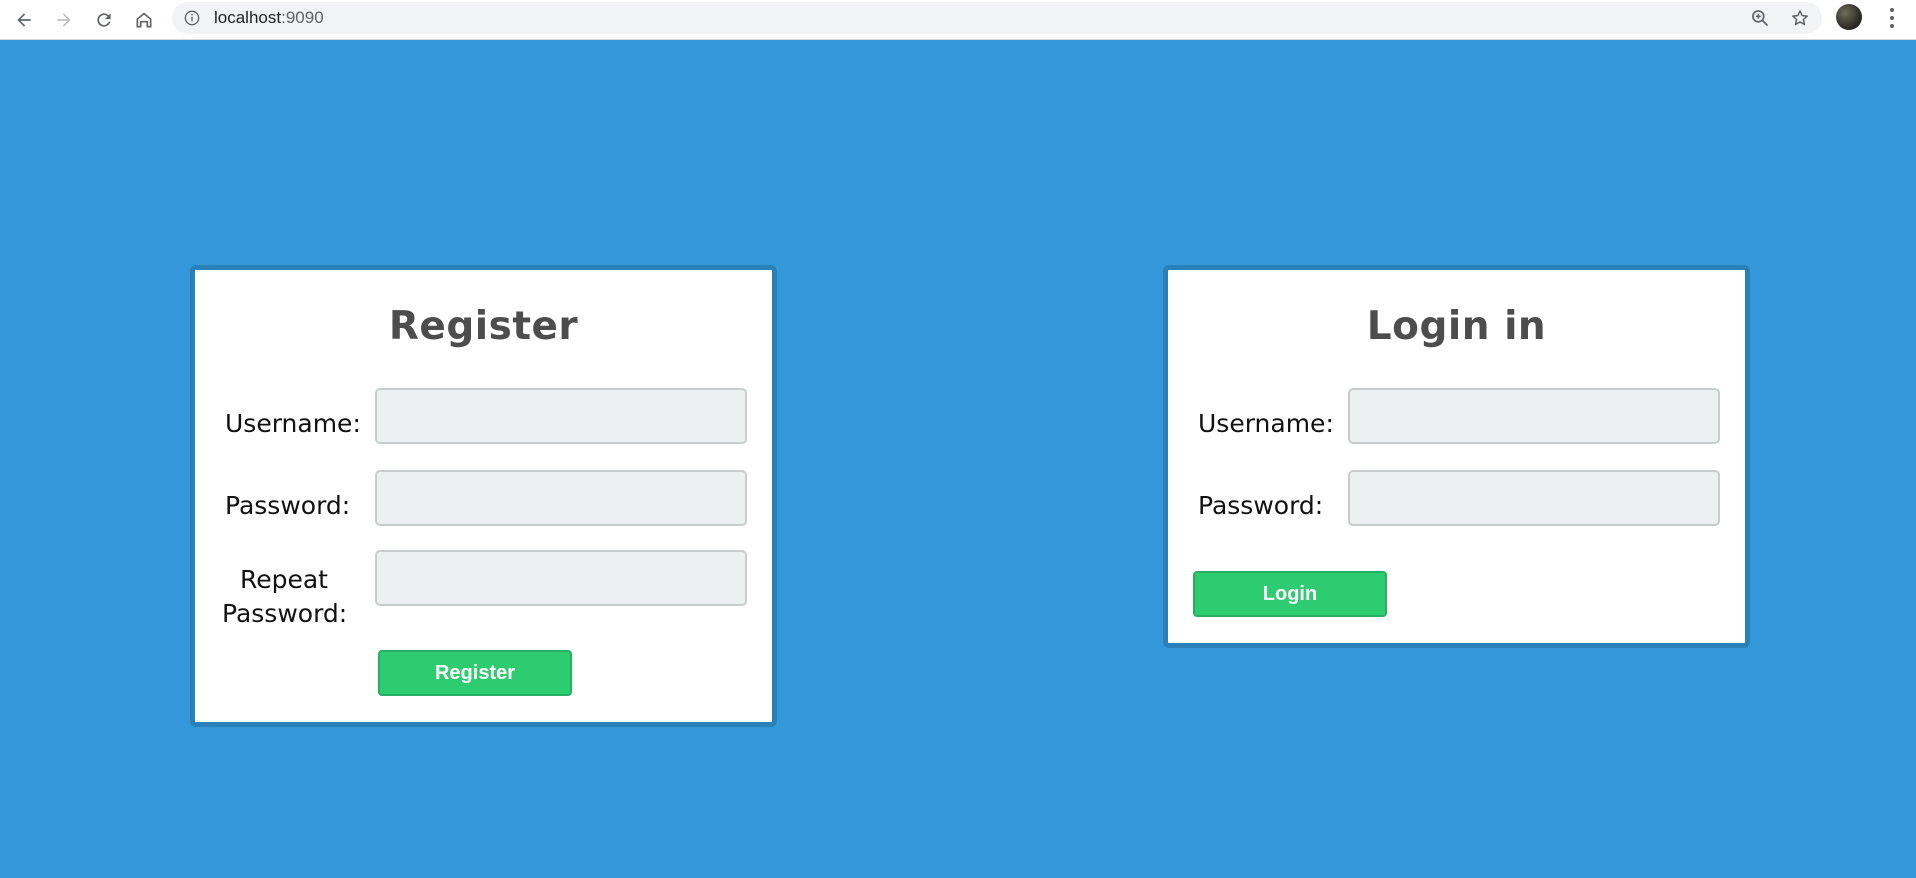 The width and height of the screenshot is (1916, 878). I want to click on home-icon, so click(144, 20).